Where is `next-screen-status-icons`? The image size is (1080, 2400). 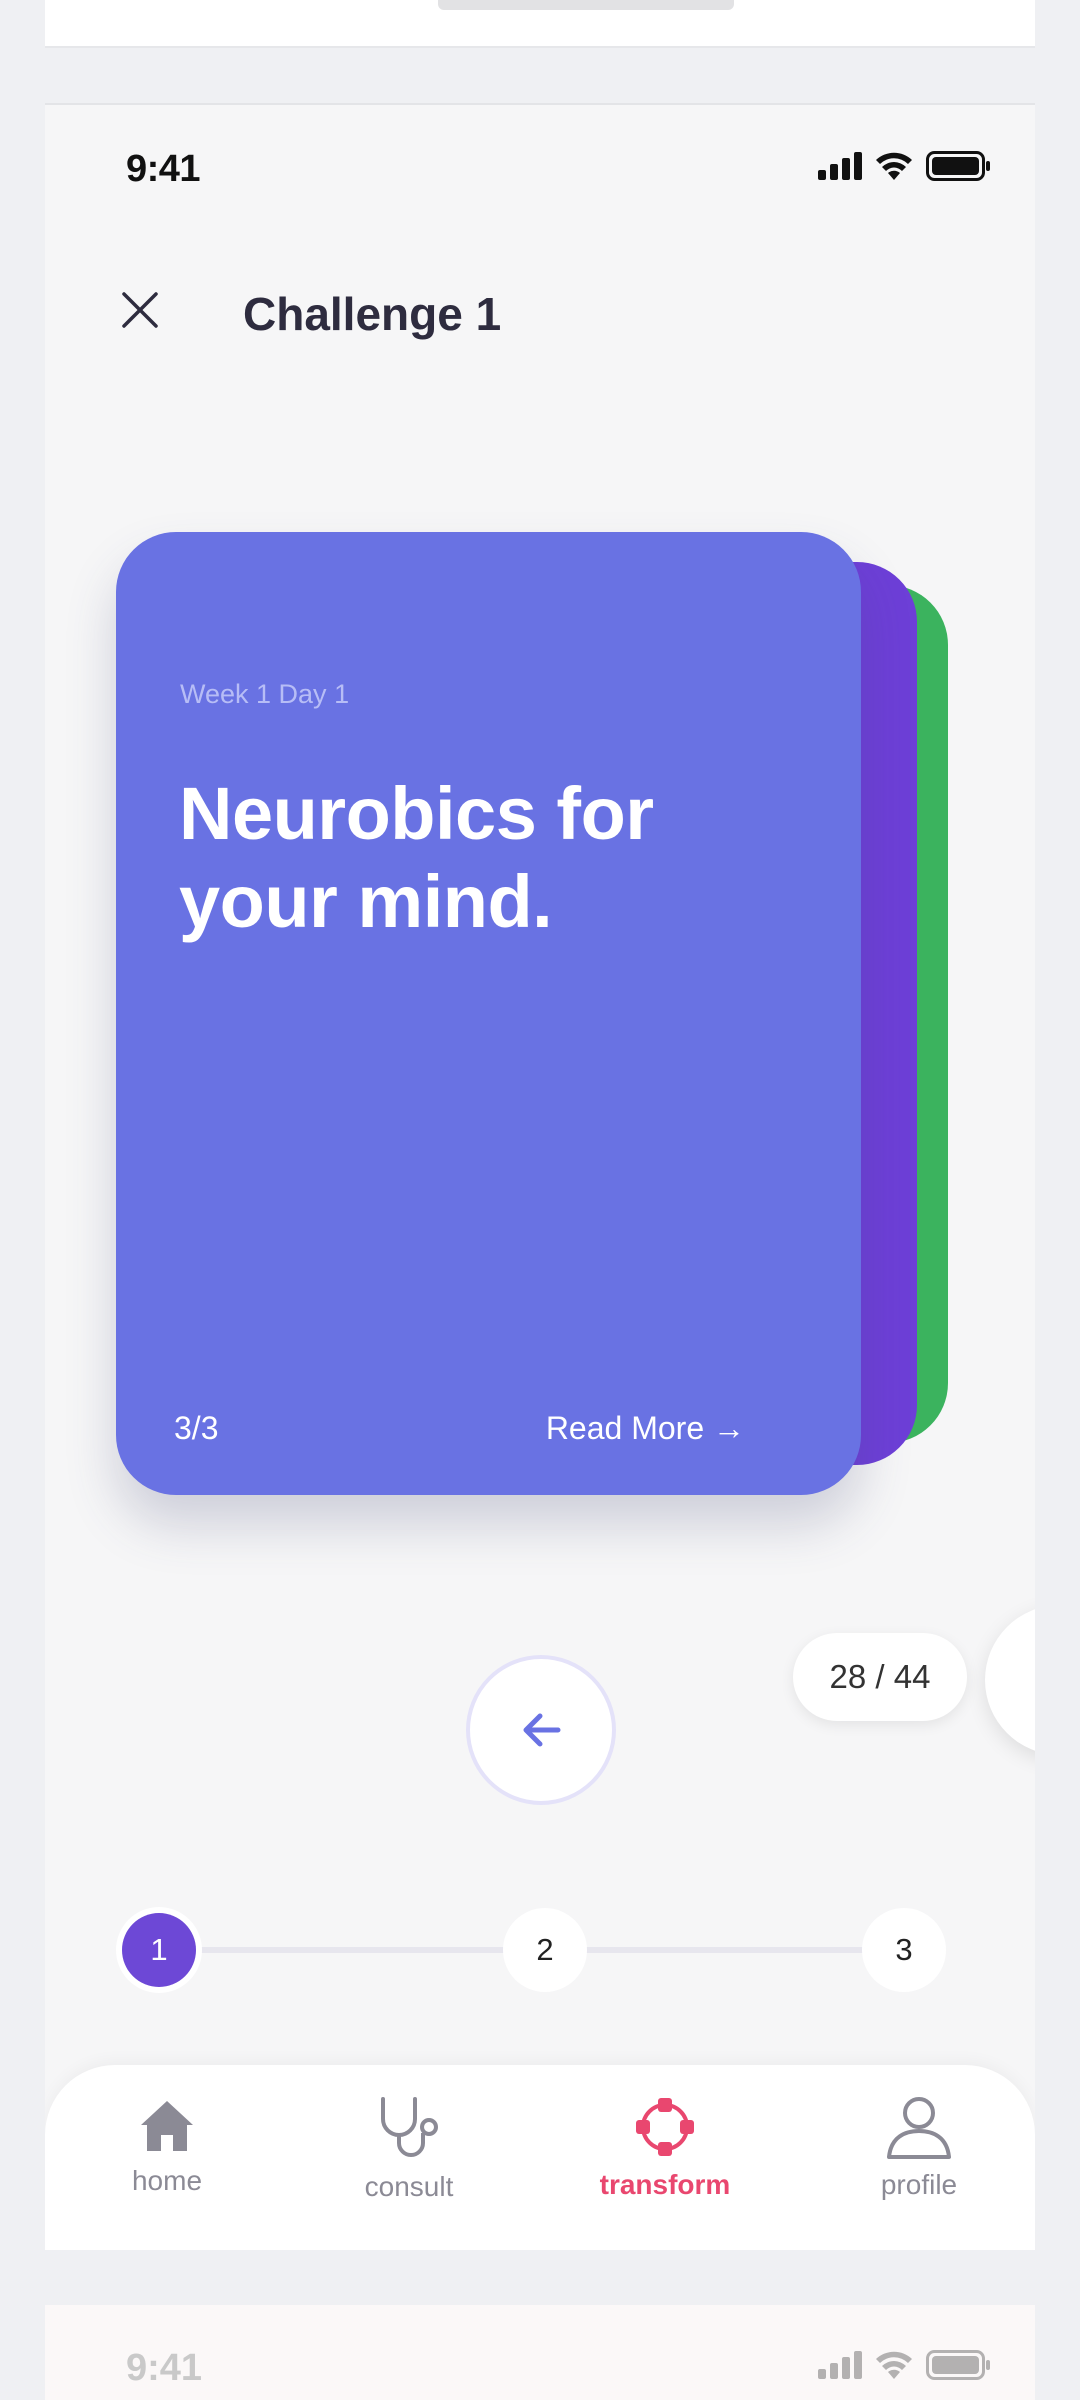
next-screen-status-icons is located at coordinates (905, 2365).